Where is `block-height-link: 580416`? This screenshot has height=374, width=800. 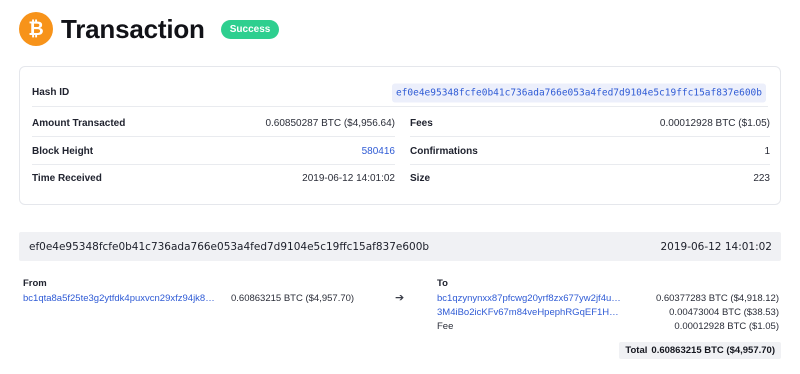
block-height-link: 580416 is located at coordinates (378, 151).